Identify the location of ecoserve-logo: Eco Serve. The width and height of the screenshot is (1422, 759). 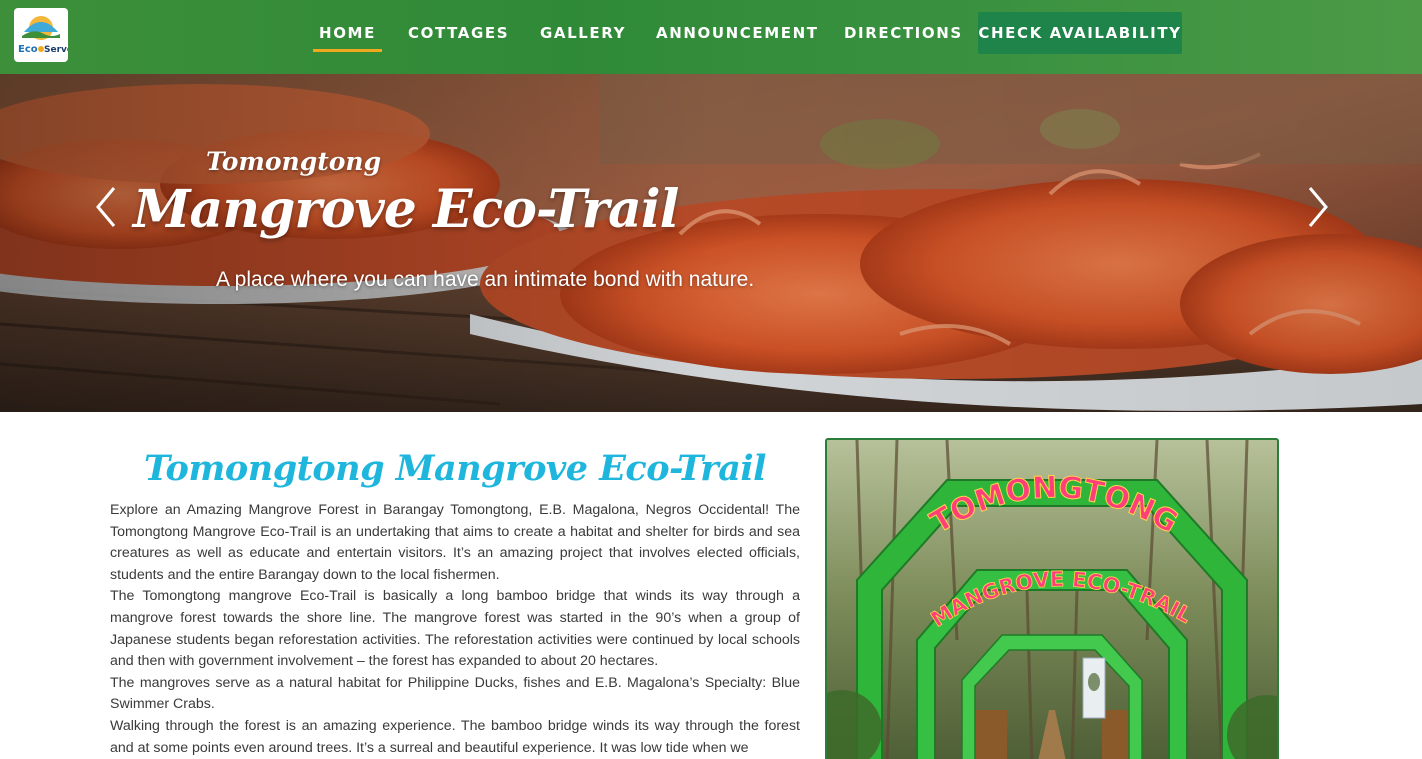
(41, 35).